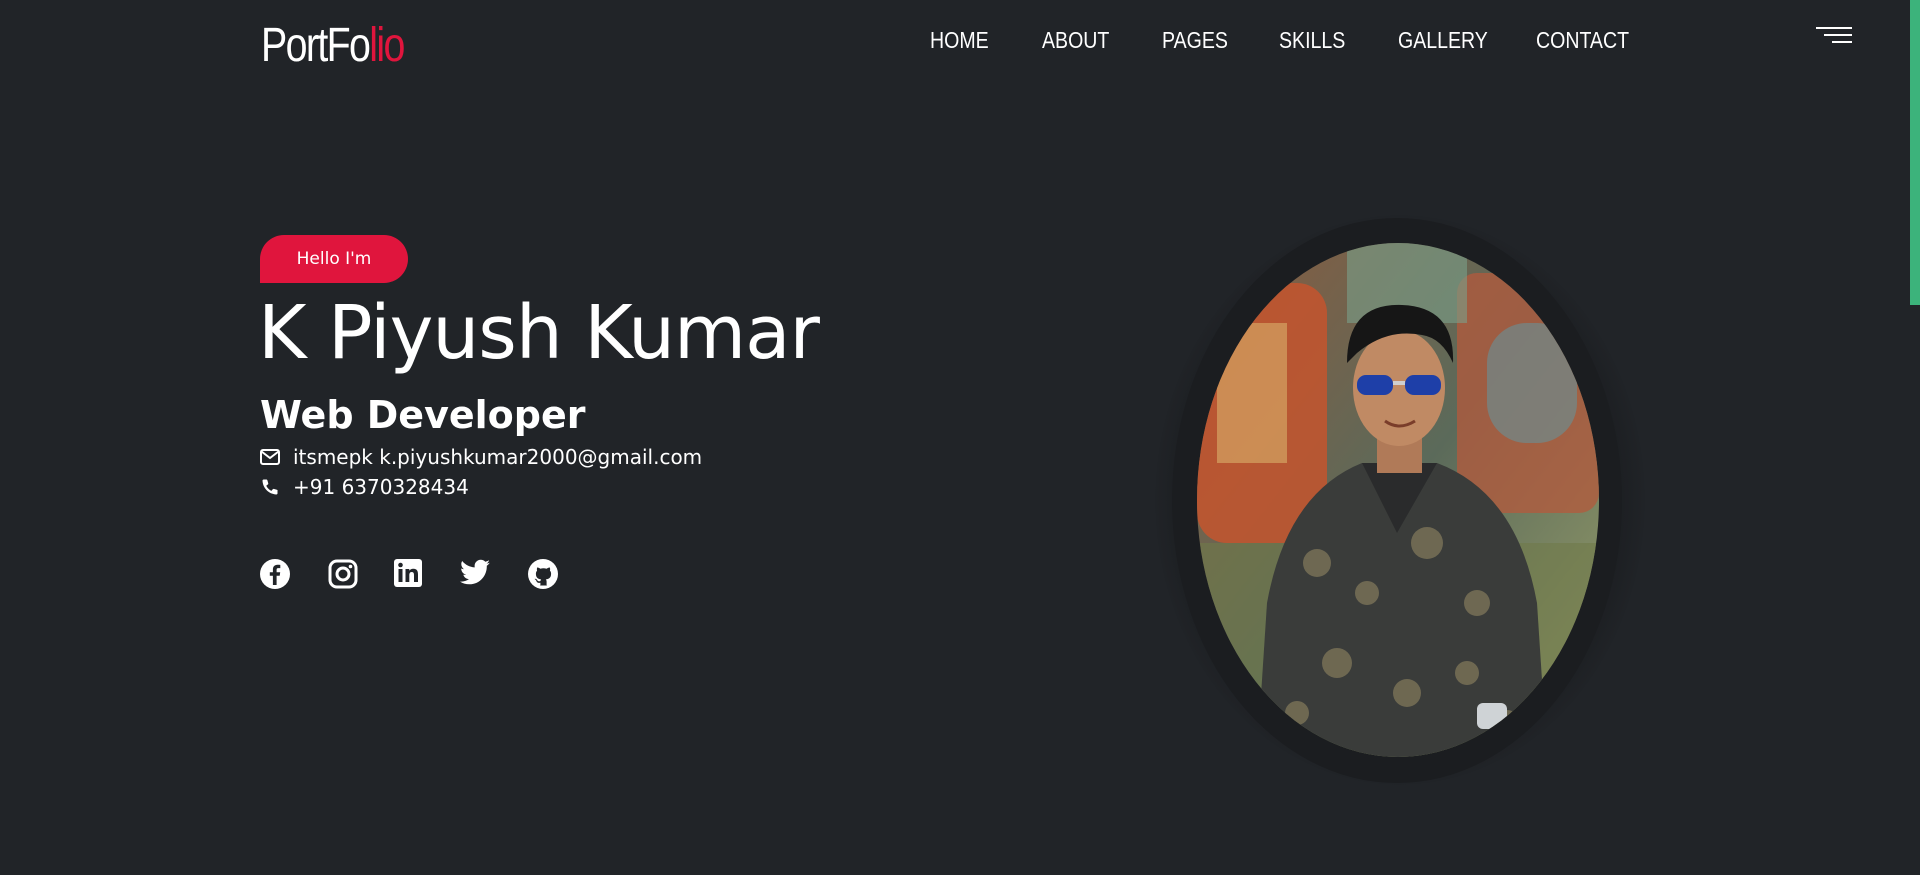 The height and width of the screenshot is (875, 1920). Describe the element at coordinates (539, 333) in the screenshot. I see `hero-name: K Piyush Kumar` at that location.